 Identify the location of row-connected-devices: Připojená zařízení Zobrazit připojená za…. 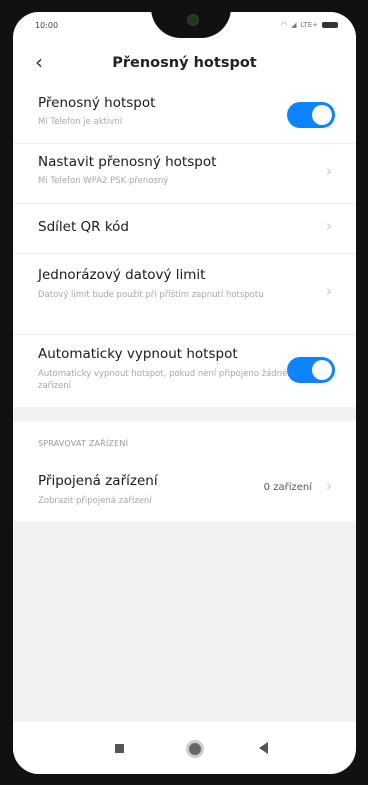
(184, 490).